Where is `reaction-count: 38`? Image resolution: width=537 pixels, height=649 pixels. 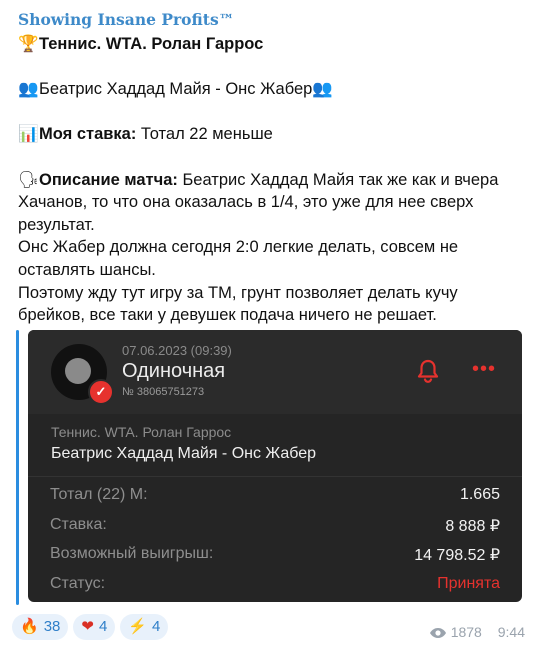
reaction-count: 38 is located at coordinates (52, 626).